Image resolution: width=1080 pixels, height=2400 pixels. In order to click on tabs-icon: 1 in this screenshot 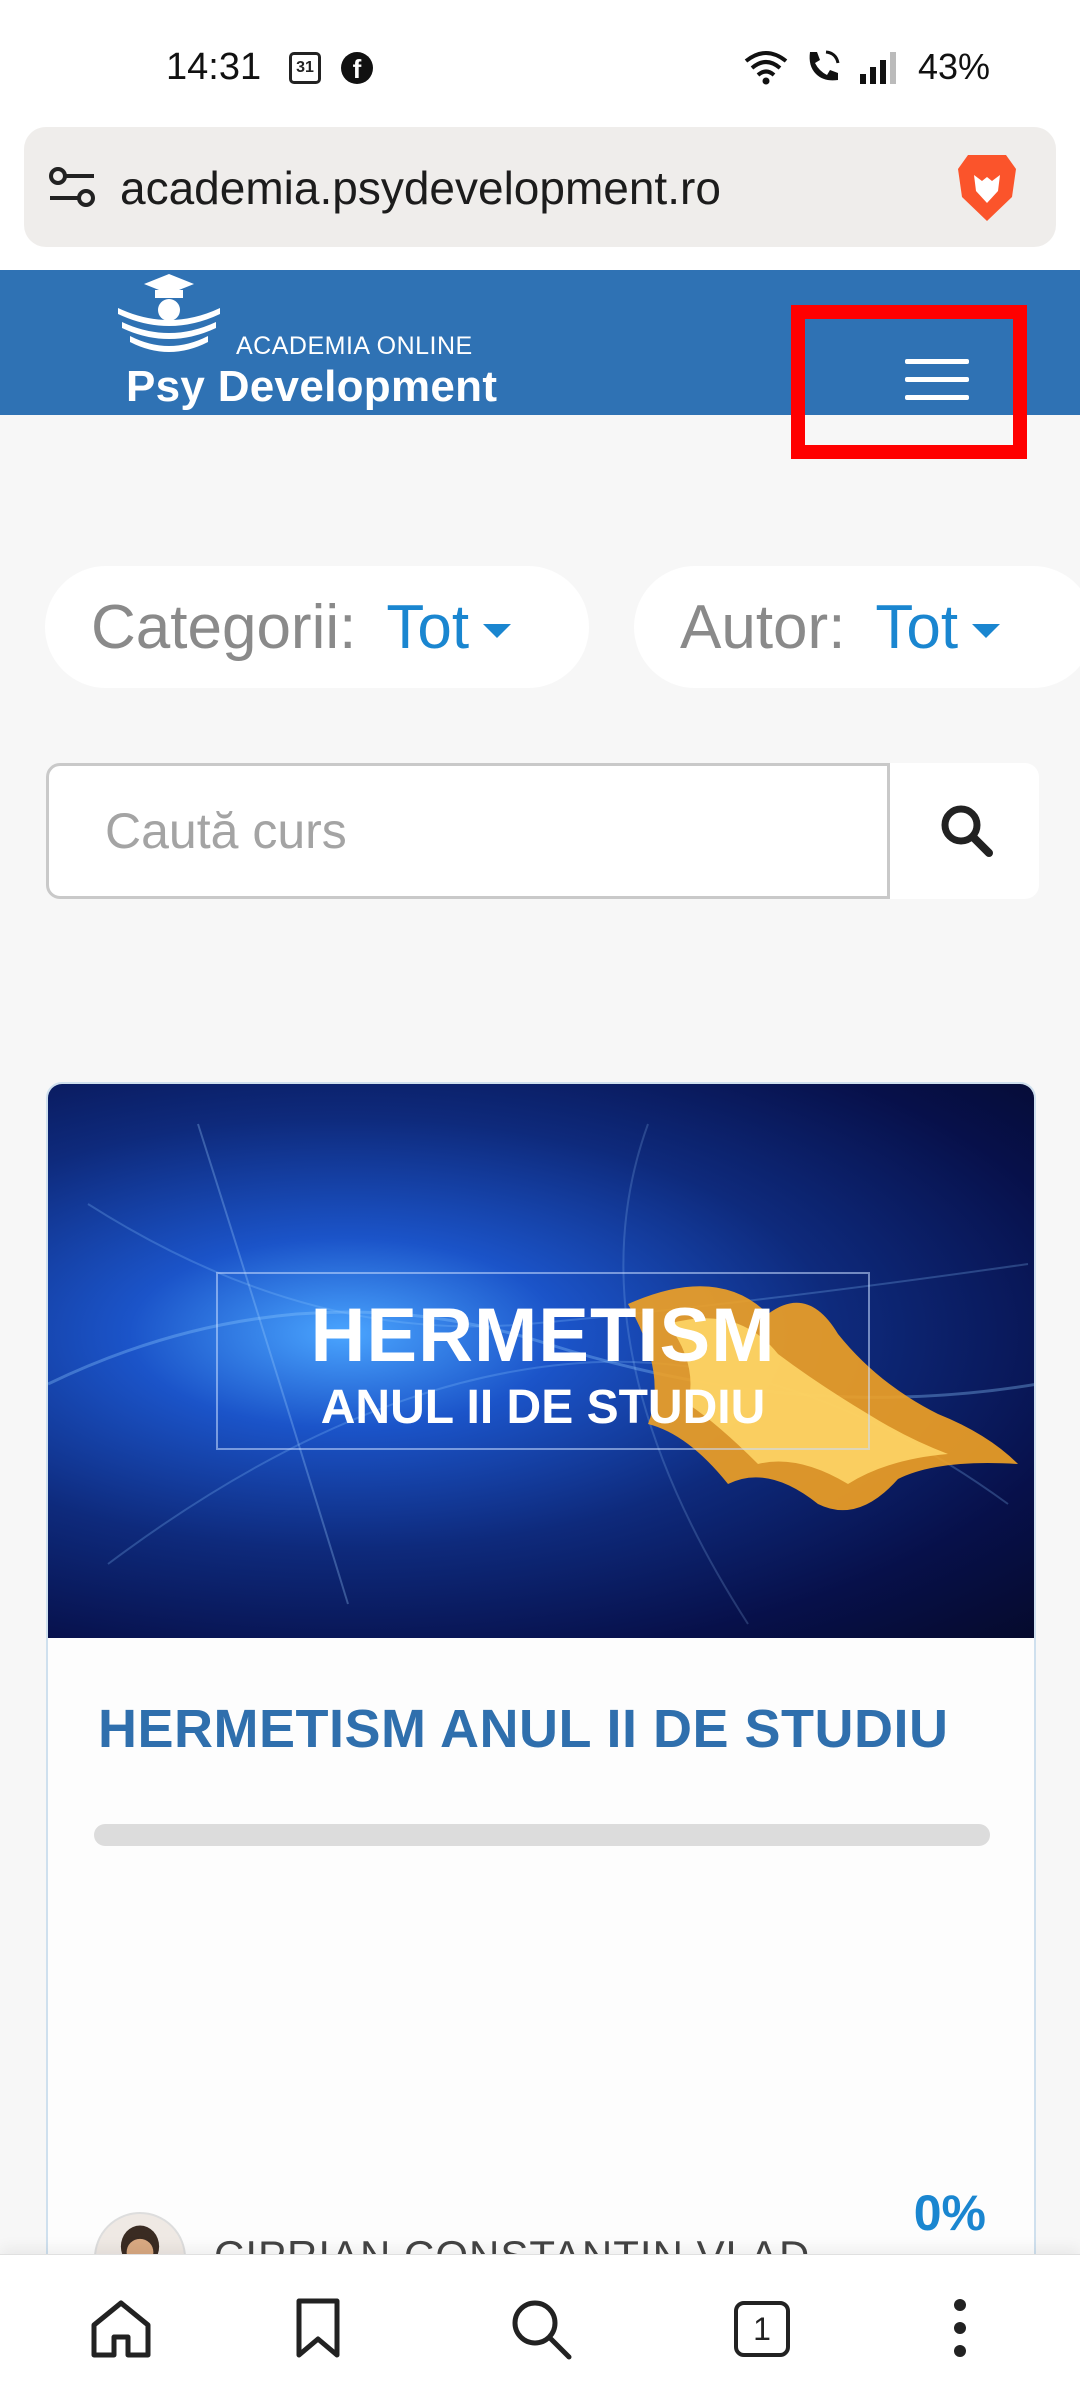, I will do `click(761, 2328)`.